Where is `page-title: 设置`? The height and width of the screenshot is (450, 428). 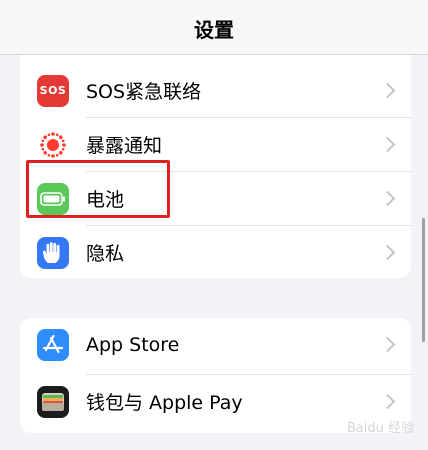
page-title: 设置 is located at coordinates (214, 29).